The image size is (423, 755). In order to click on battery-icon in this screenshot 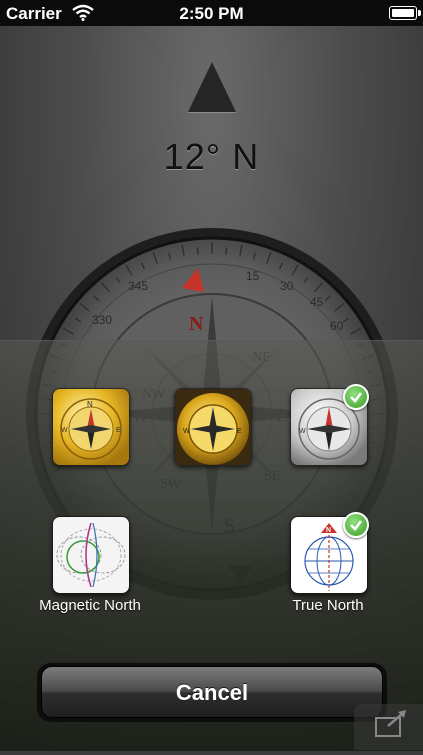, I will do `click(405, 13)`.